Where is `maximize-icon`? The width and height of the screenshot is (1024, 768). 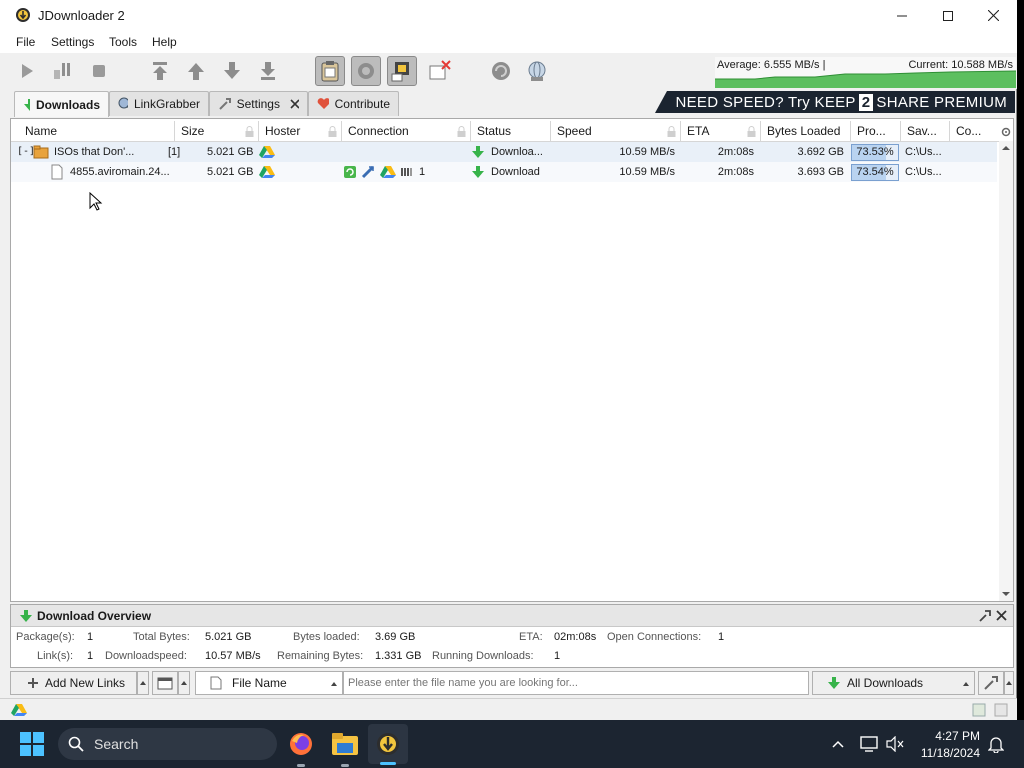 maximize-icon is located at coordinates (948, 15).